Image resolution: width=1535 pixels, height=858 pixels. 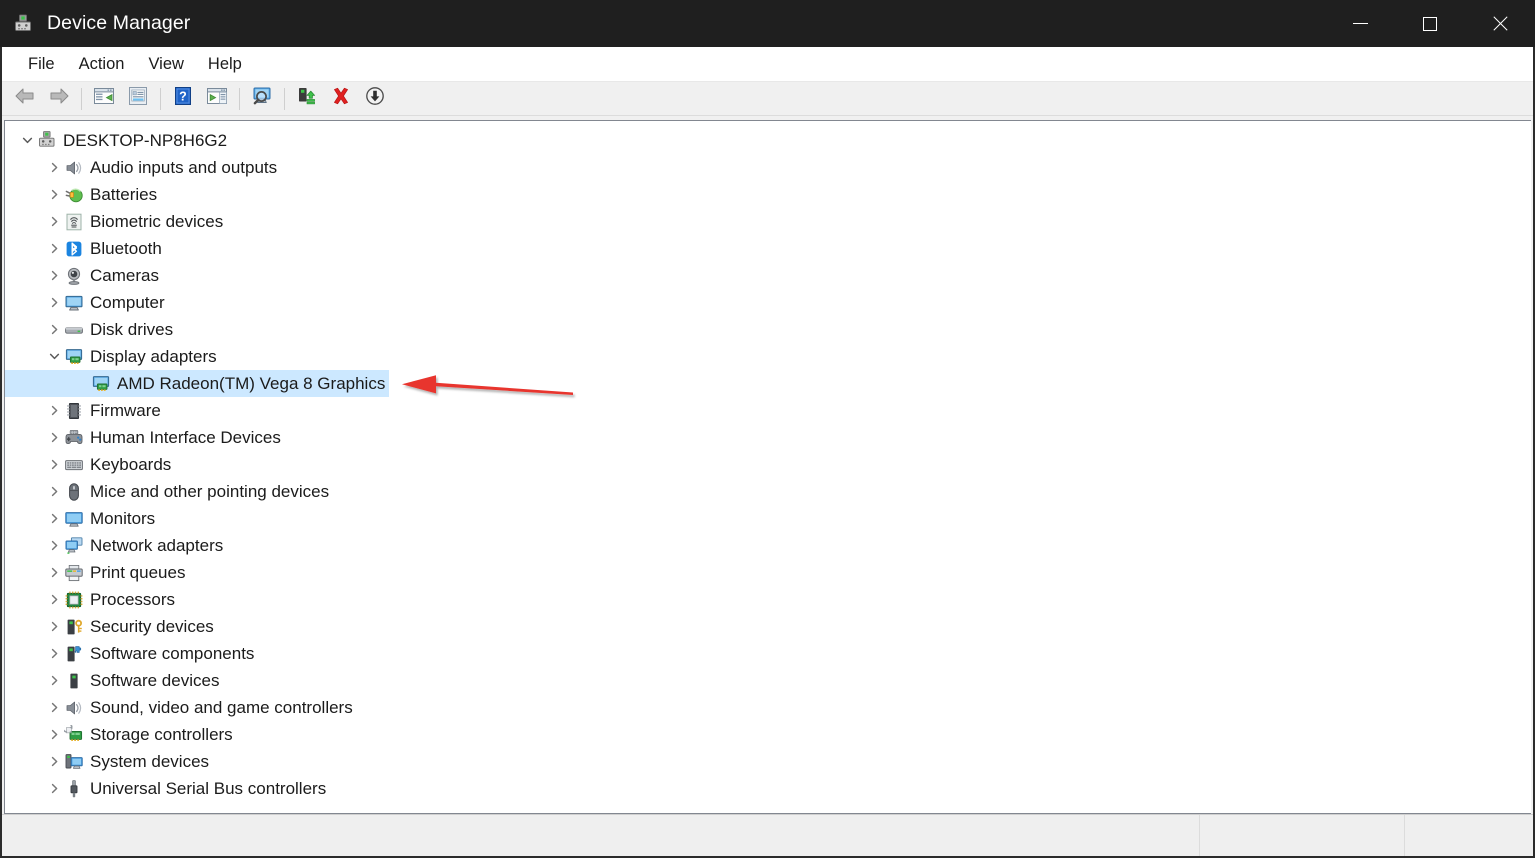 I want to click on tree-node-biometric-devices: Biometric devices, so click(x=116, y=221).